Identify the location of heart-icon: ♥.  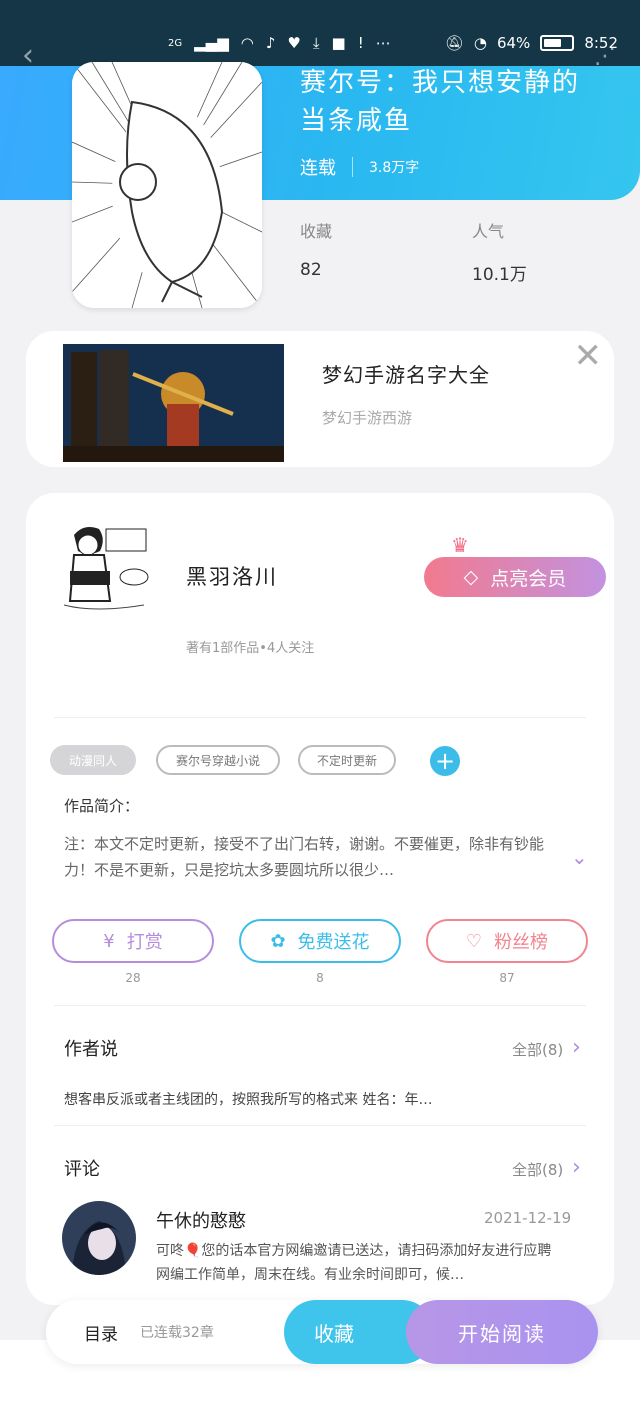
(294, 43).